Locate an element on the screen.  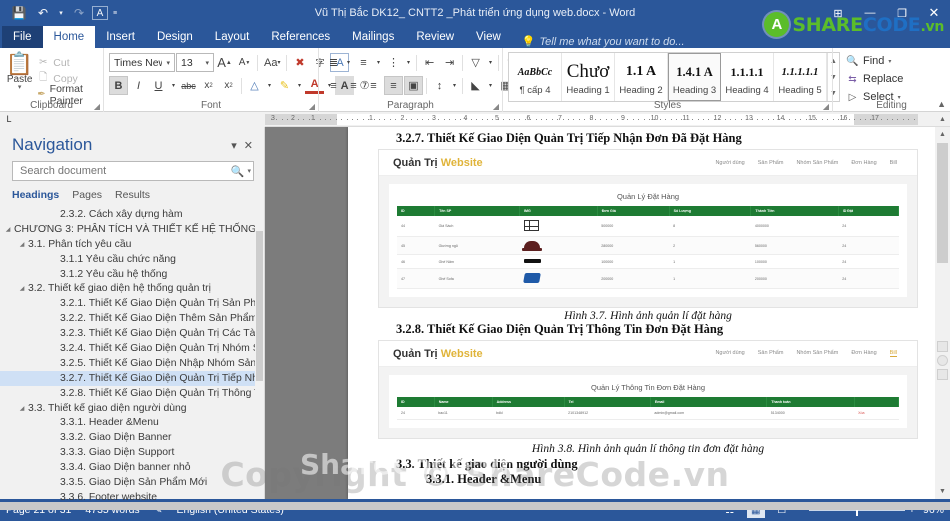
style-heading4: 1.1.1.1 Heading 4 is located at coordinates (747, 77).